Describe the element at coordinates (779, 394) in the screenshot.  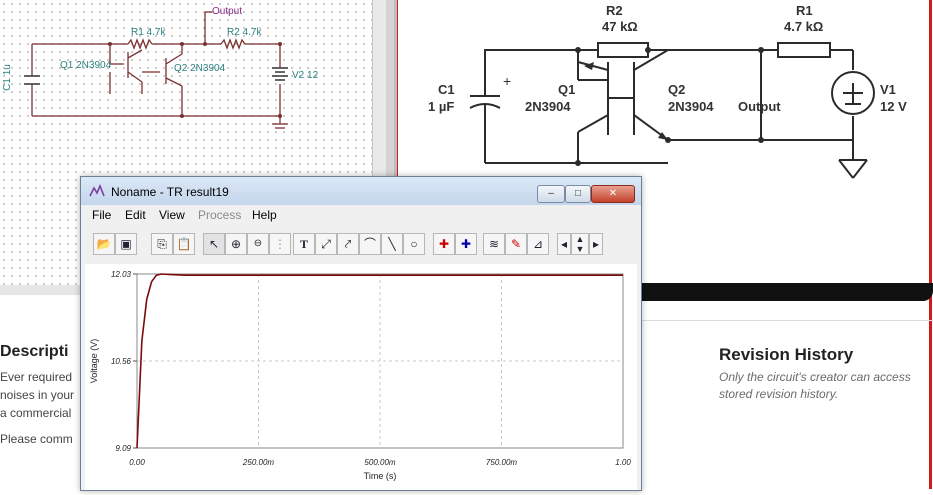
I see `revision-body-line-2: stored revision history.` at that location.